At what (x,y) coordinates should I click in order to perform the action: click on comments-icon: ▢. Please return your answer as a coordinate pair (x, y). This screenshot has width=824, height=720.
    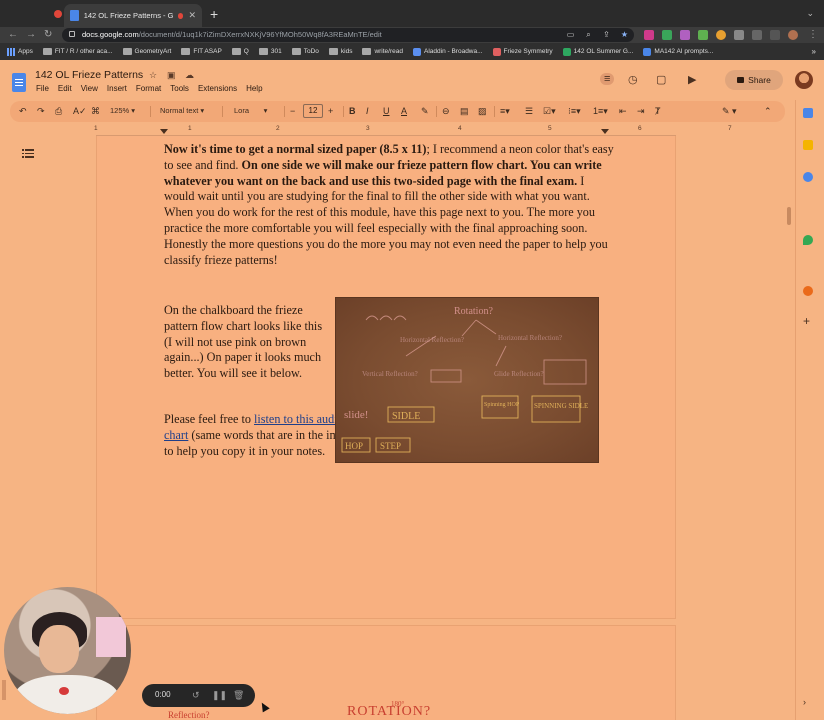
    Looking at the image, I should click on (661, 79).